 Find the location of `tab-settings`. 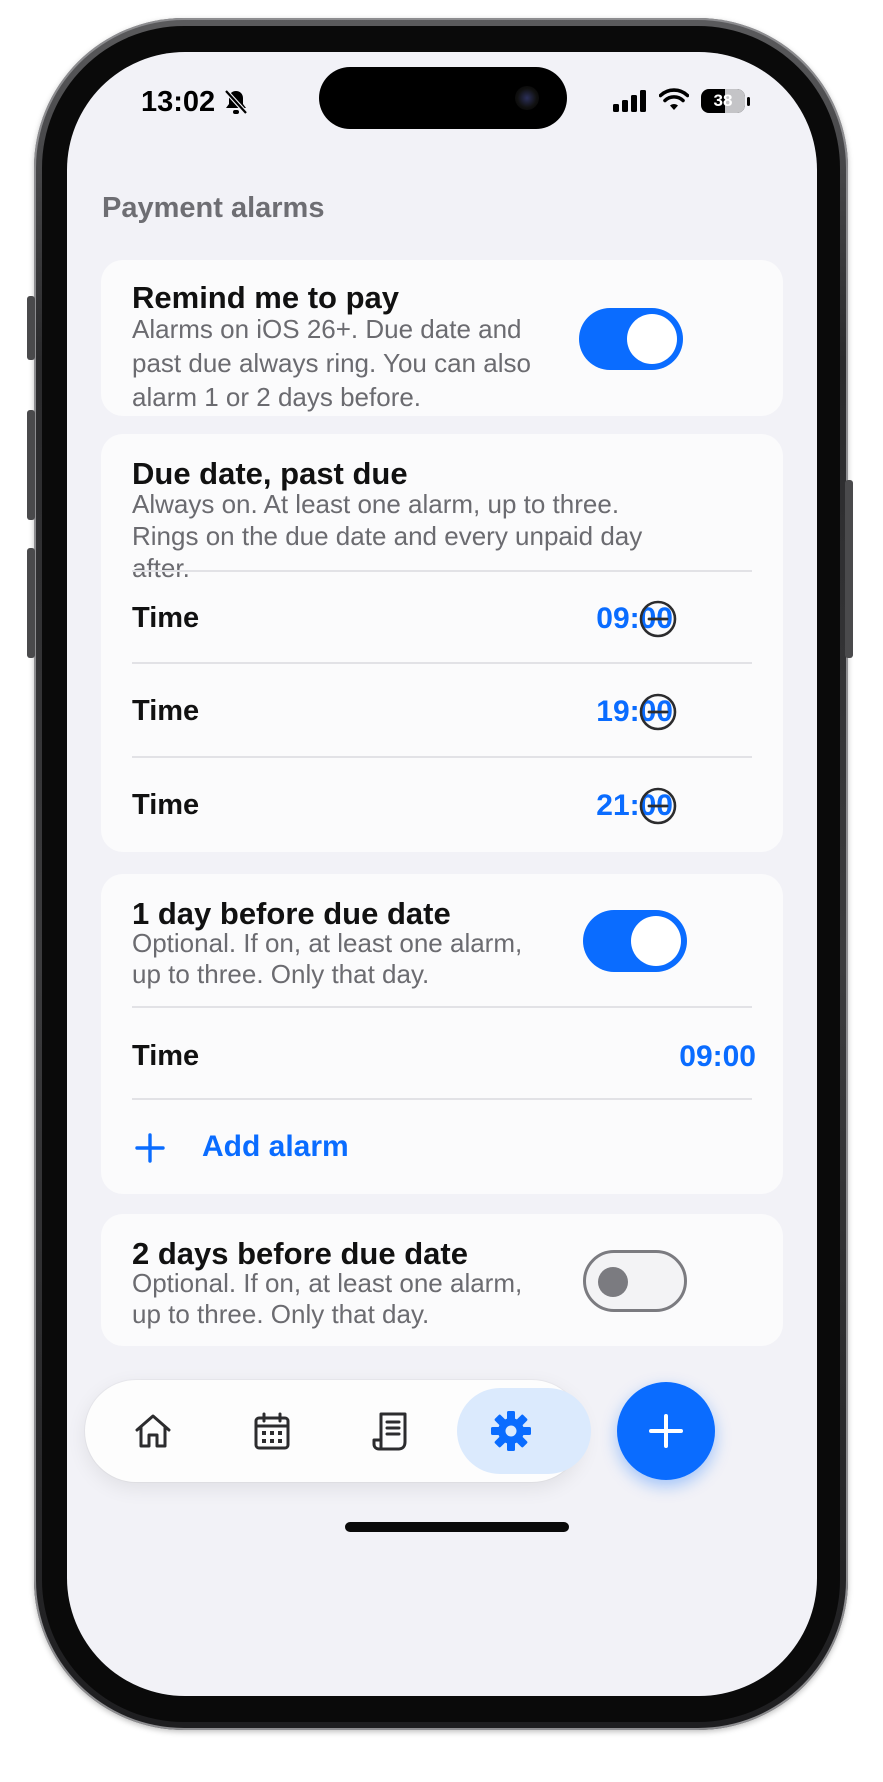

tab-settings is located at coordinates (524, 1431).